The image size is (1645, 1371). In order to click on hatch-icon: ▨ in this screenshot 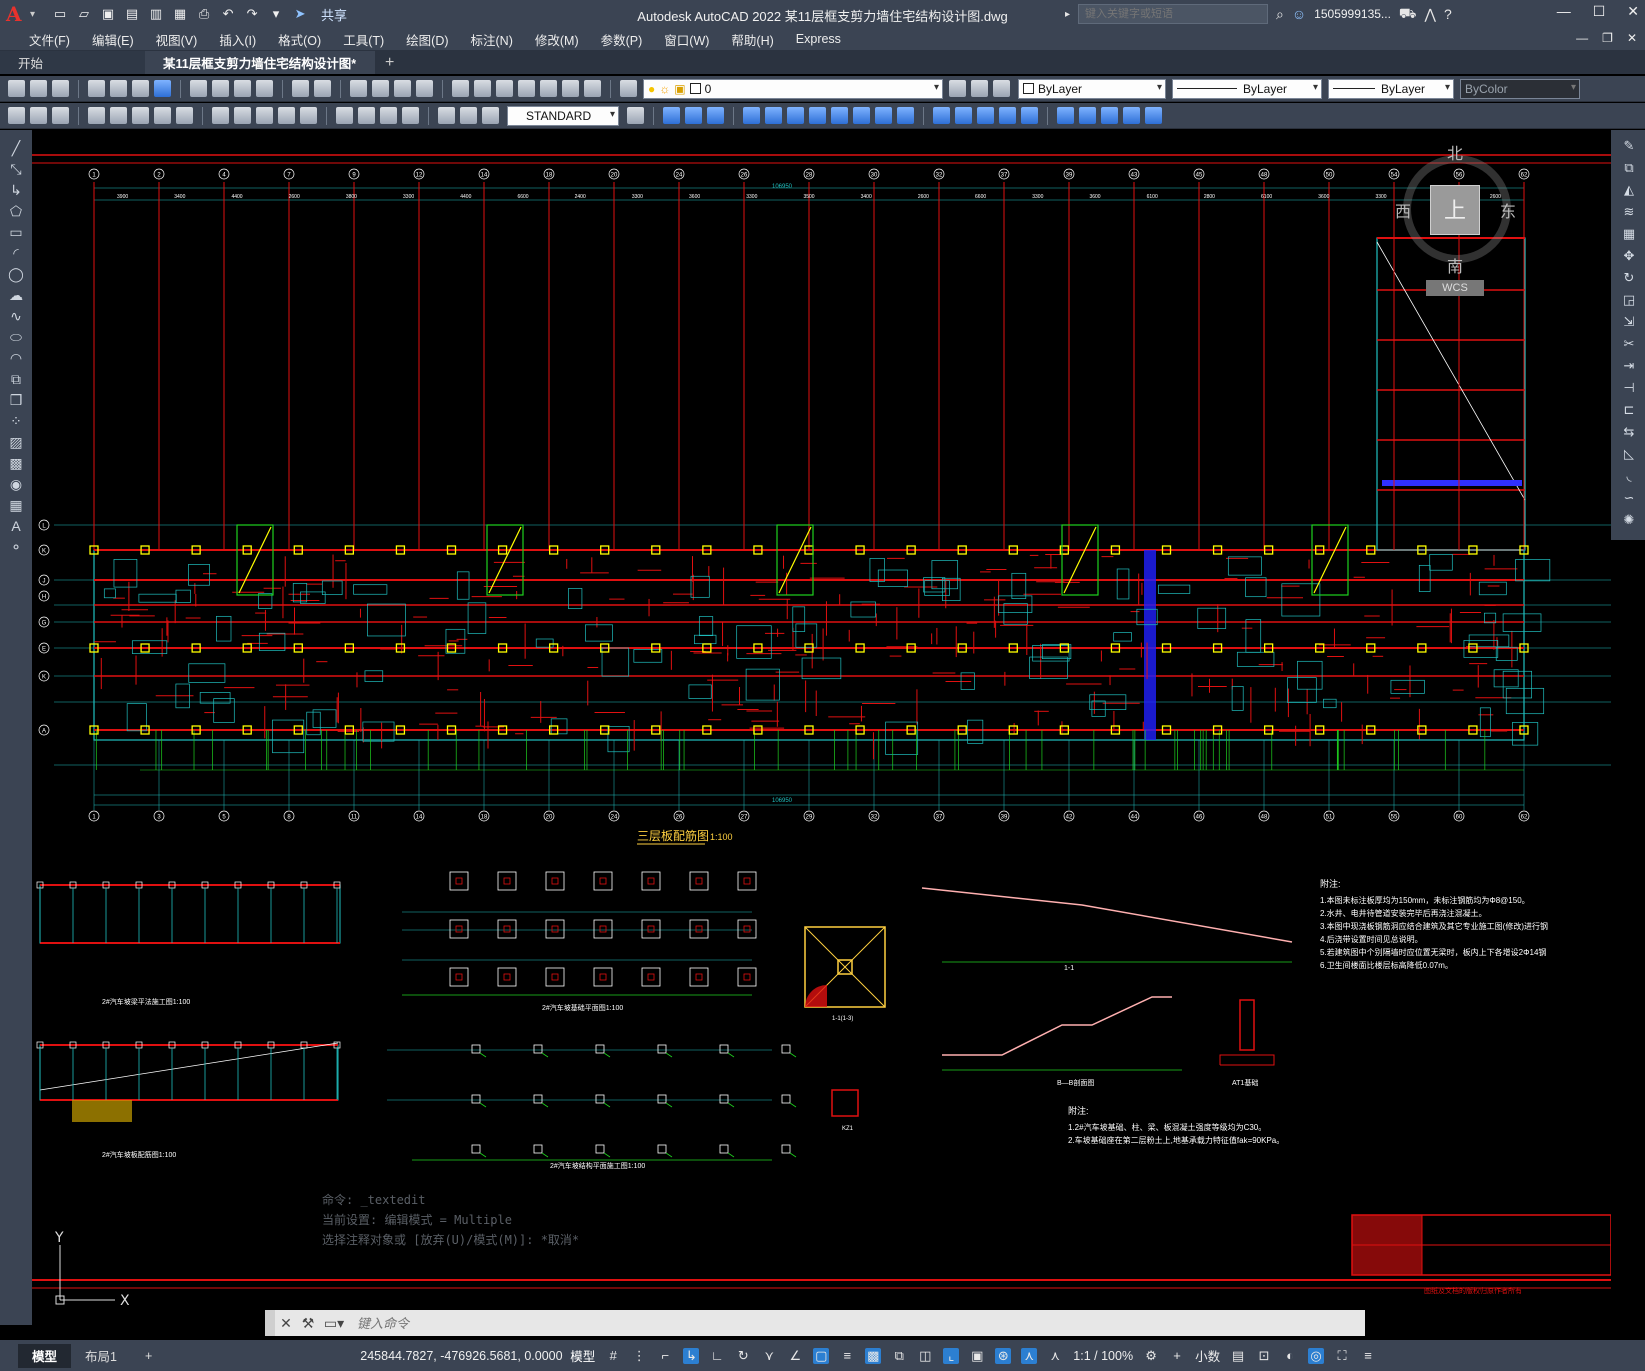, I will do `click(16, 442)`.